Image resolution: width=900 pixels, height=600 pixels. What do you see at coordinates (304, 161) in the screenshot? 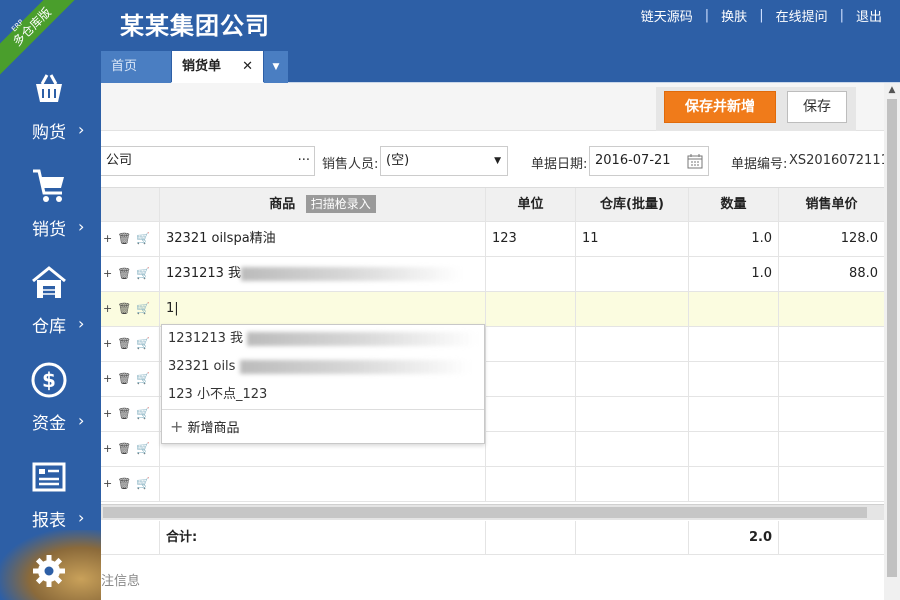
I see `more-icon: ···` at bounding box center [304, 161].